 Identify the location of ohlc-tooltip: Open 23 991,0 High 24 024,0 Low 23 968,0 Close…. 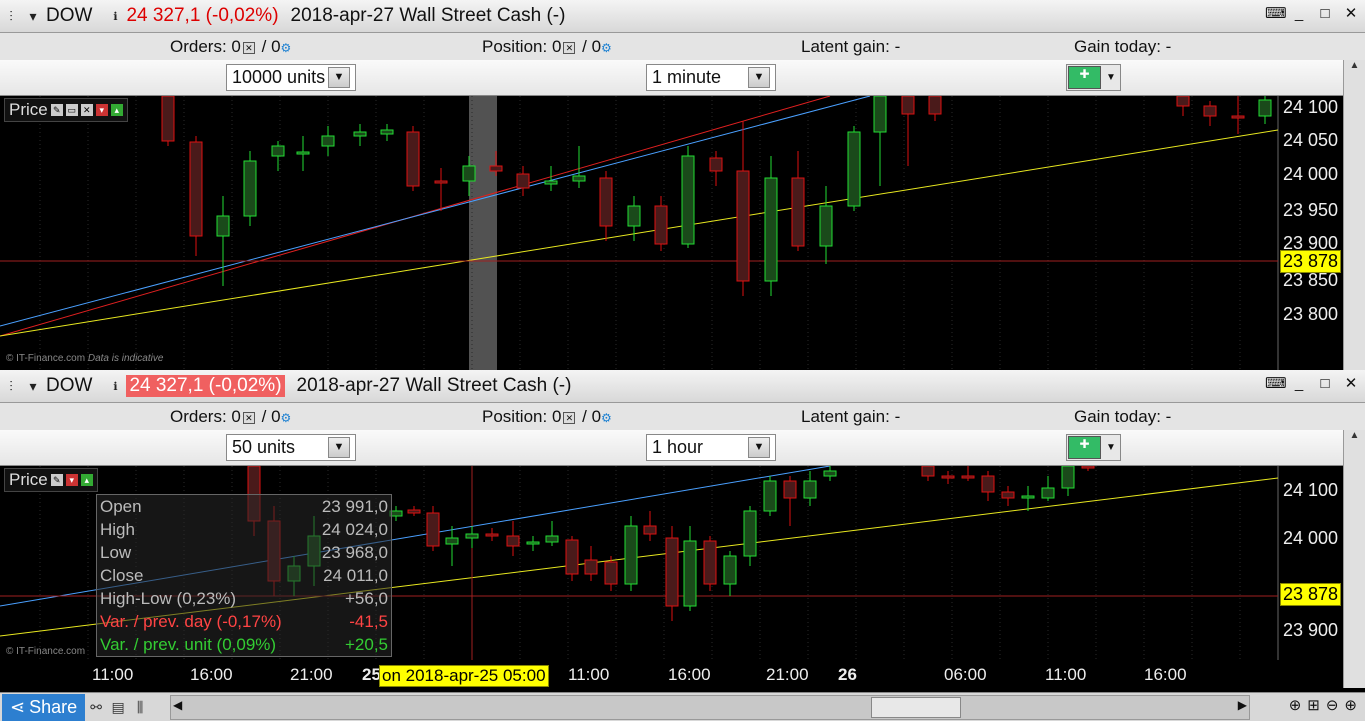
(244, 575).